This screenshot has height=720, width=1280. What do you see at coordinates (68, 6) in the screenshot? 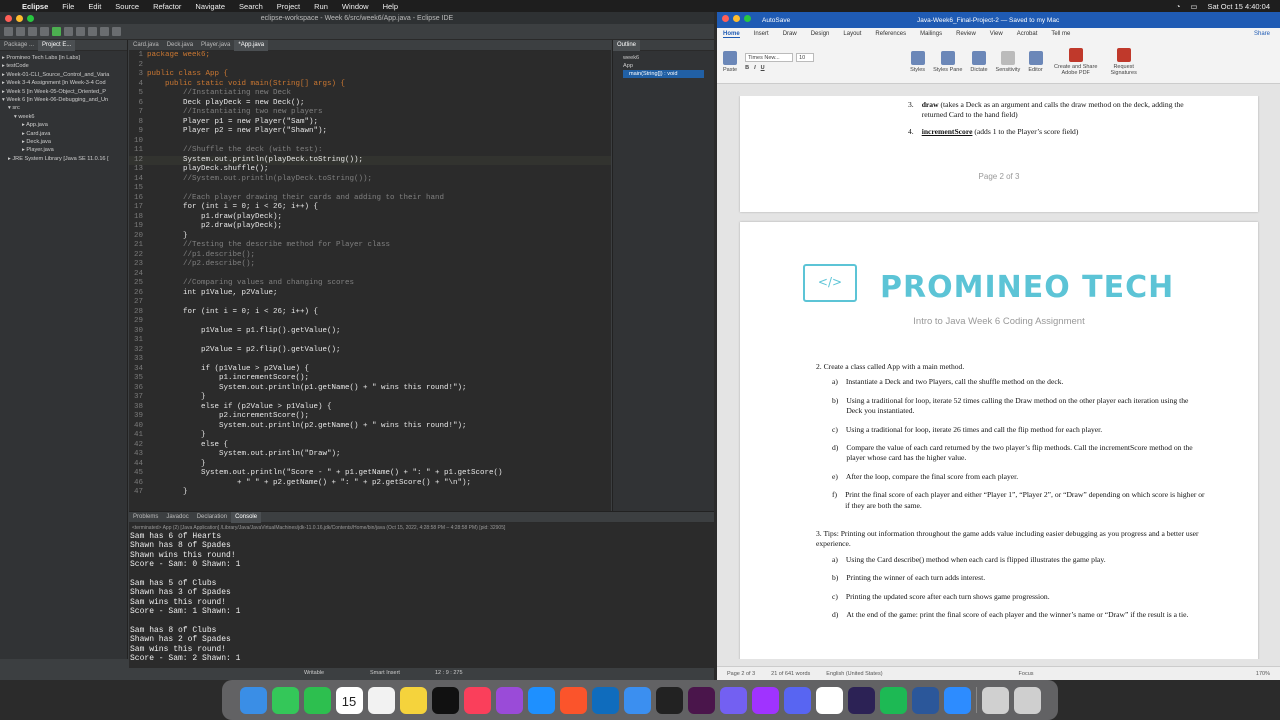
I see `menu-file: File` at bounding box center [68, 6].